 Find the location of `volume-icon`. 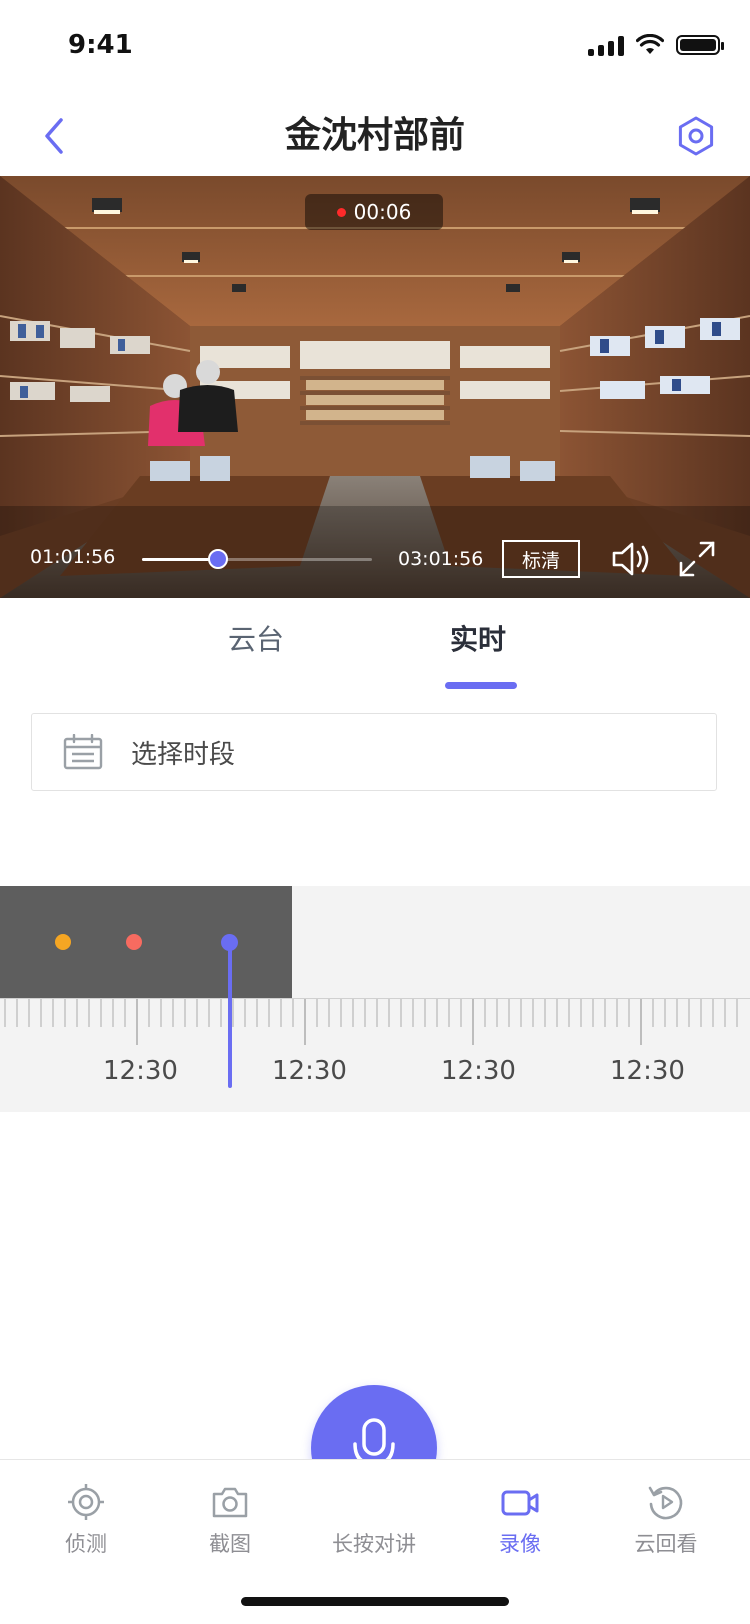

volume-icon is located at coordinates (630, 559).